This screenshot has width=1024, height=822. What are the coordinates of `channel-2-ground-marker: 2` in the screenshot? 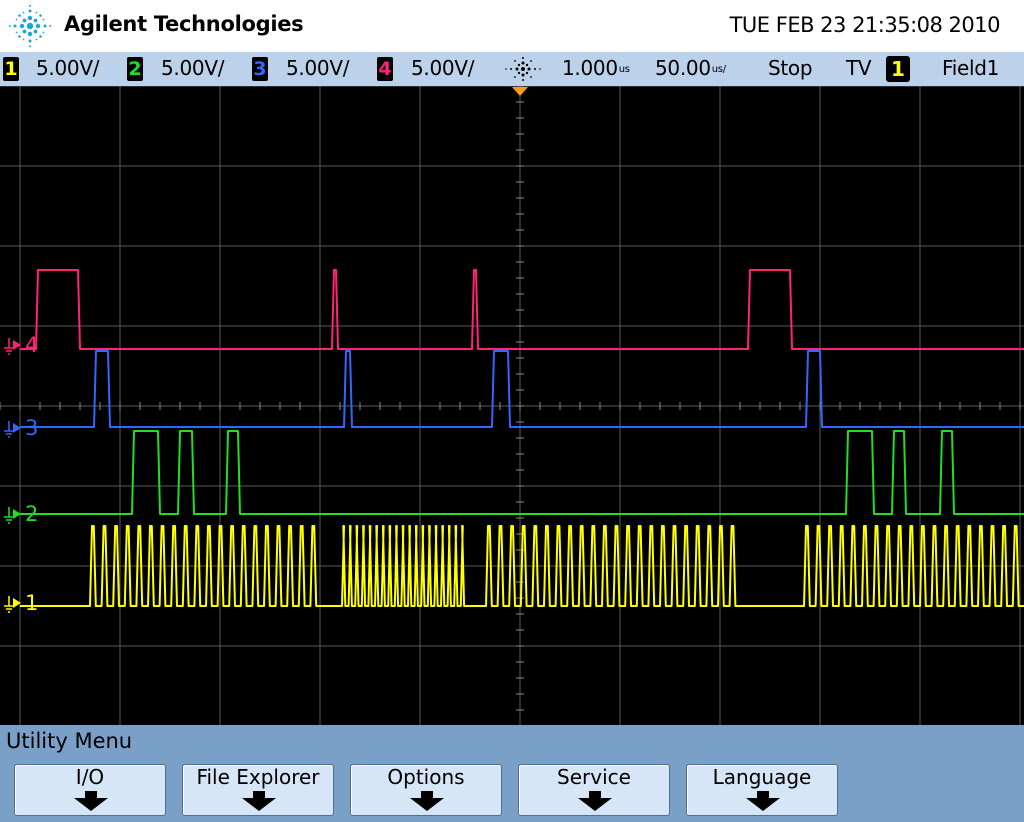 It's located at (25, 514).